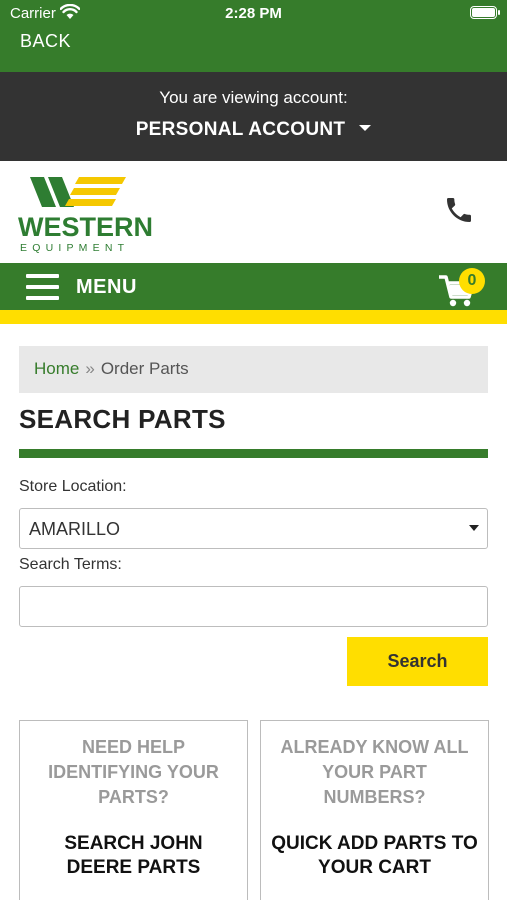  I want to click on cart-button: 0, so click(462, 287).